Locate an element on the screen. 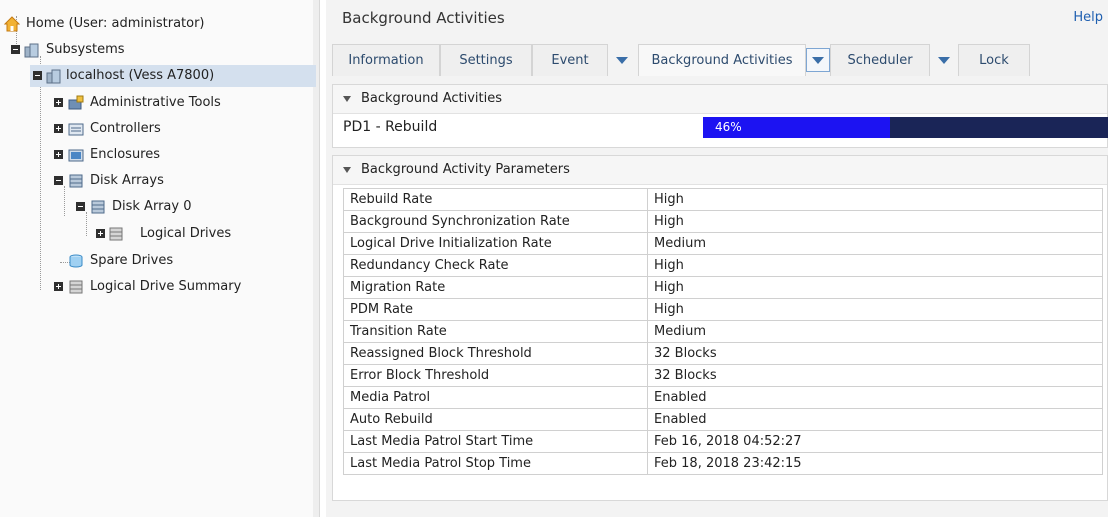  tree-item-administrative-tools: Administrative Tools is located at coordinates (183, 103).